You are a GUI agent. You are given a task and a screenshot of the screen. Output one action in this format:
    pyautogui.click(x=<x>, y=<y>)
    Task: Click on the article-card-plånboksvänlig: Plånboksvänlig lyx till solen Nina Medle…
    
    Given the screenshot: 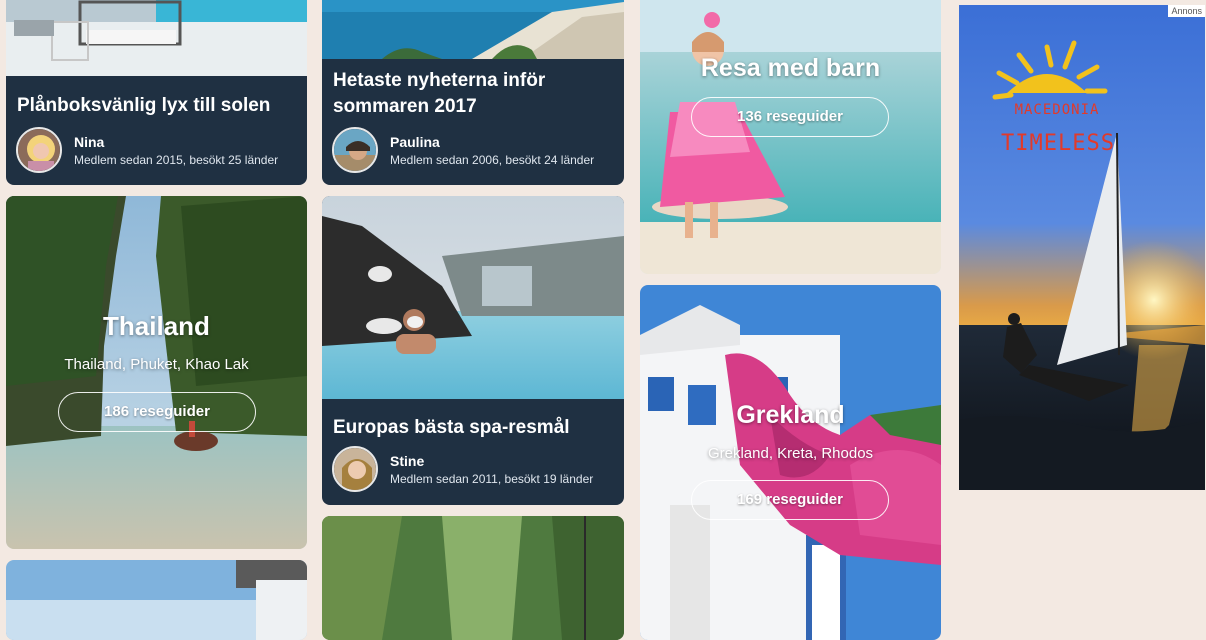 What is the action you would take?
    pyautogui.click(x=156, y=92)
    